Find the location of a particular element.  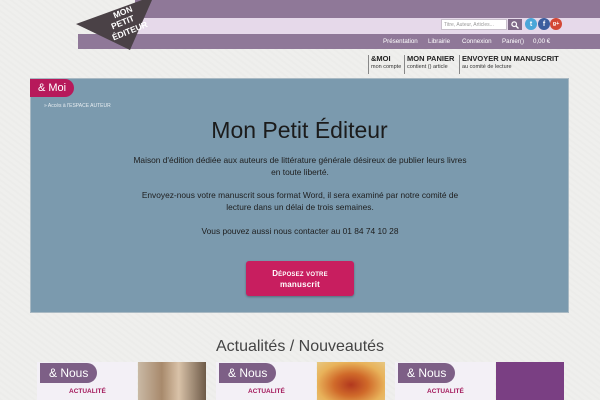

account-envoyer-sub: au comité de lecture is located at coordinates (487, 67).